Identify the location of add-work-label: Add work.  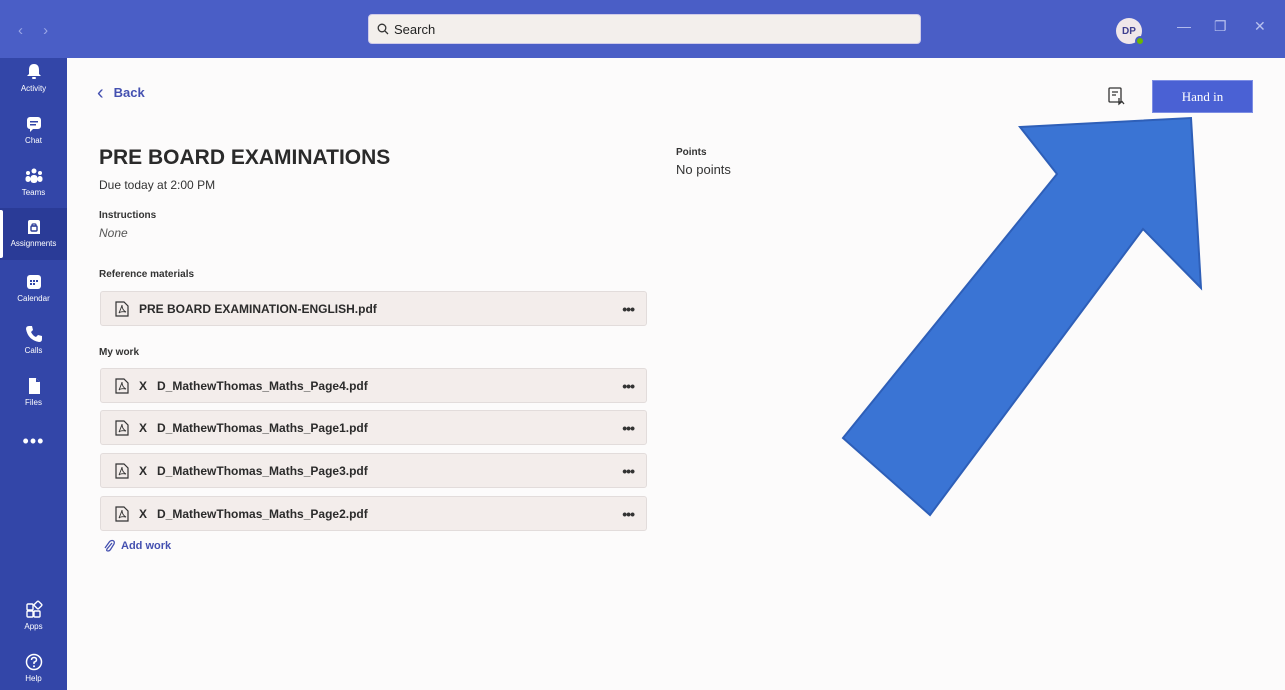
(146, 546).